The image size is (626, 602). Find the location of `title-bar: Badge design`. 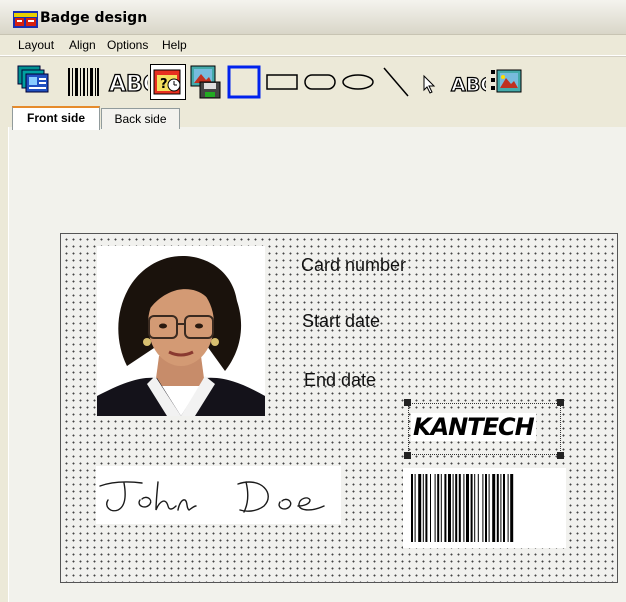

title-bar: Badge design is located at coordinates (313, 17).